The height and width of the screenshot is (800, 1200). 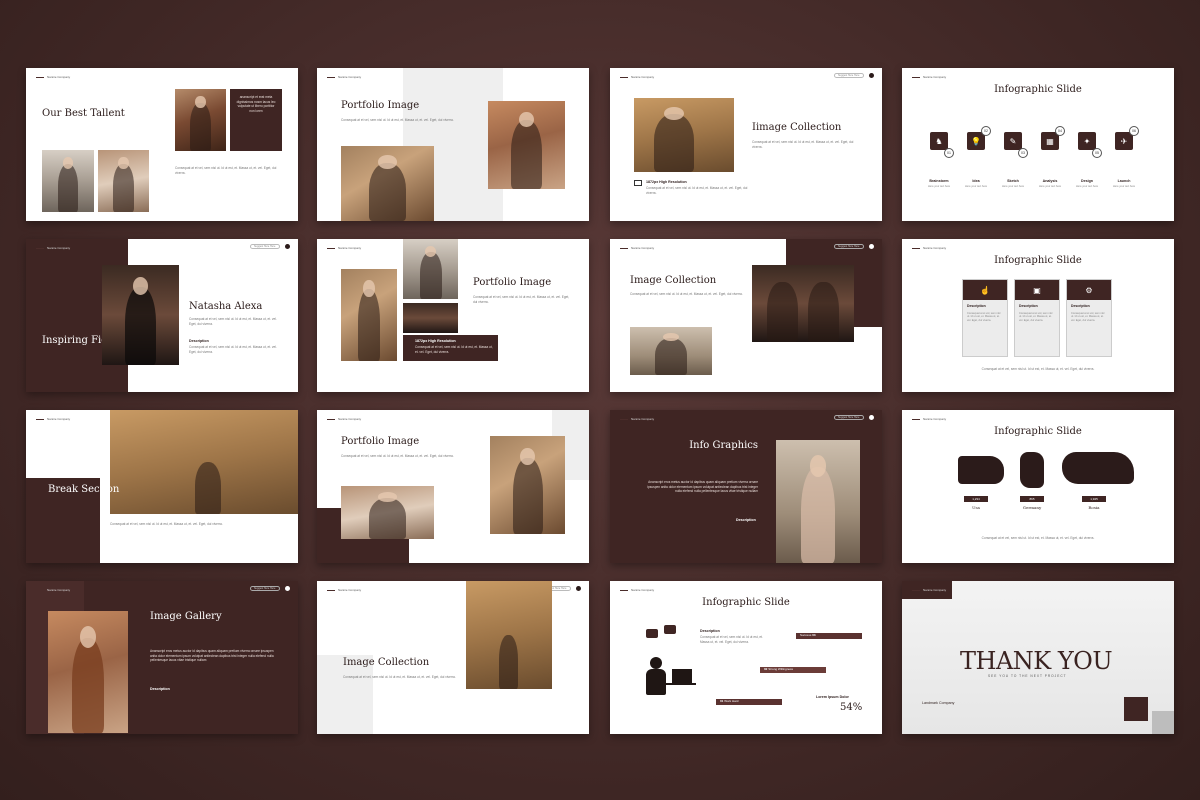 What do you see at coordinates (814, 635) in the screenshot?
I see `step-number: 03` at bounding box center [814, 635].